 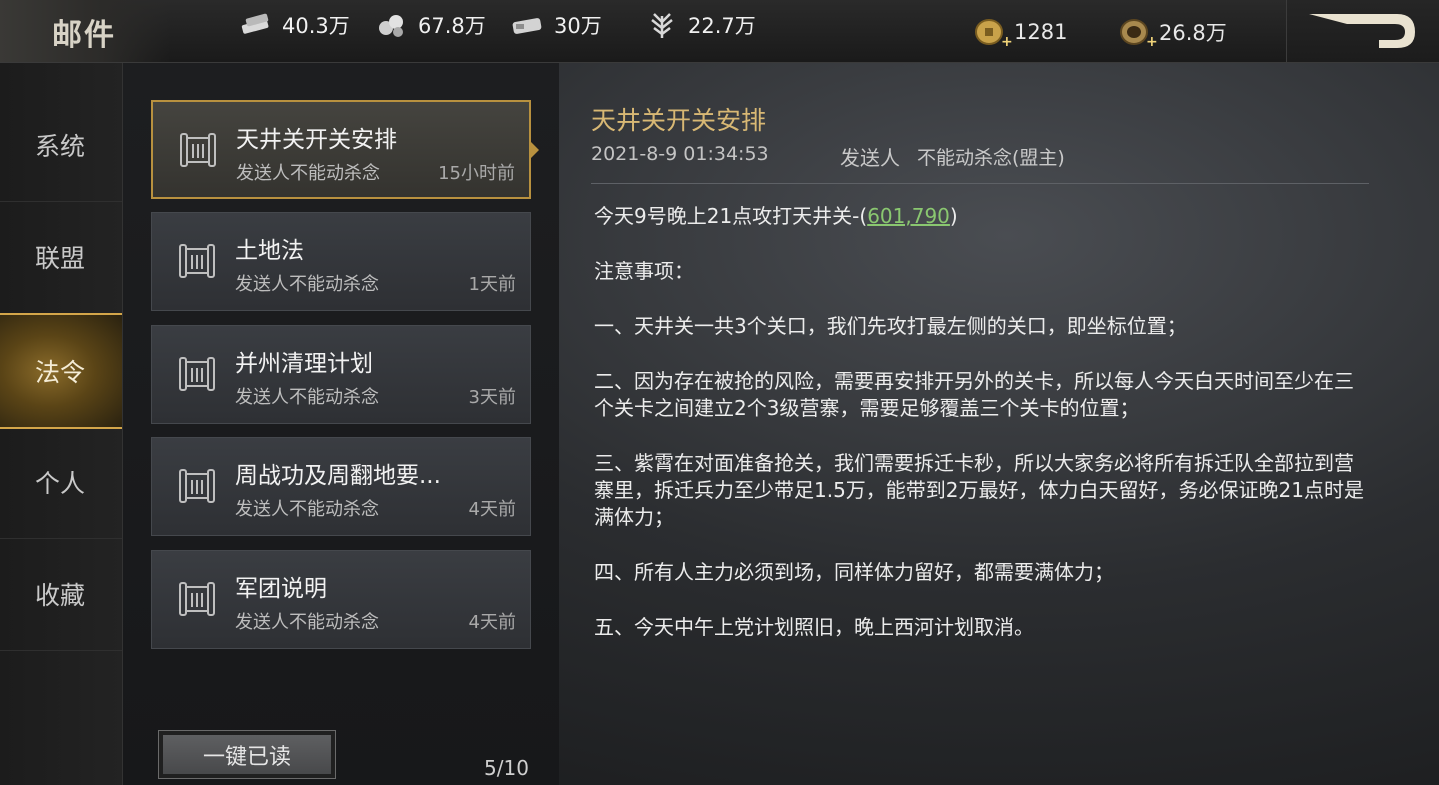 I want to click on notes-heading: 注意事项：, so click(x=644, y=271).